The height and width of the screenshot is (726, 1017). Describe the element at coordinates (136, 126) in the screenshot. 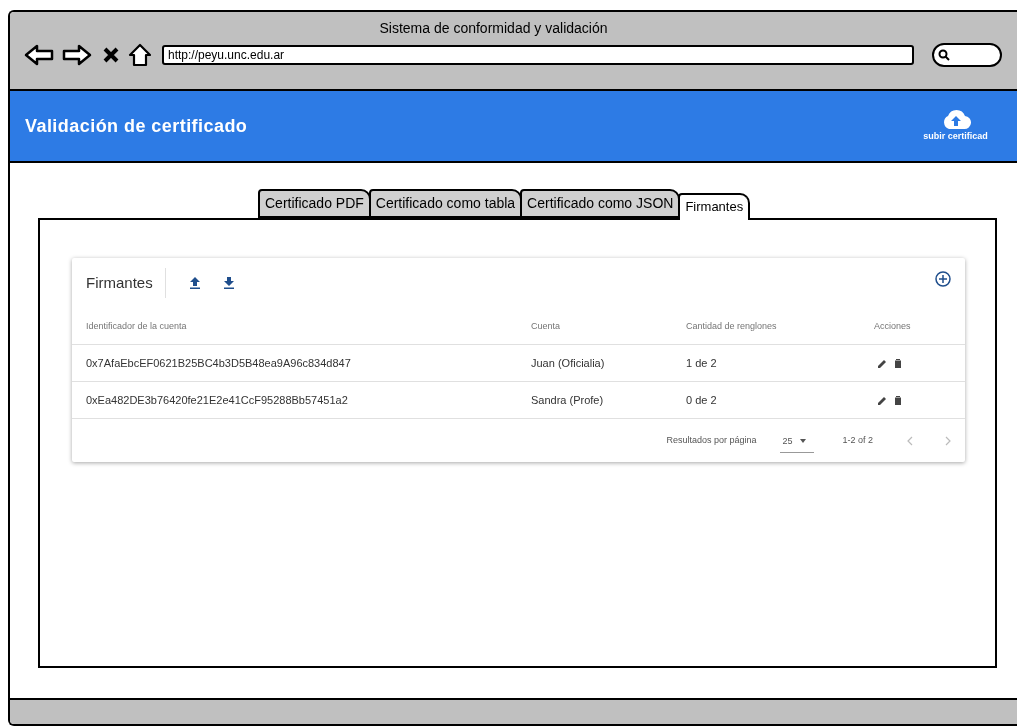

I see `page-title: Validación de certificado` at that location.